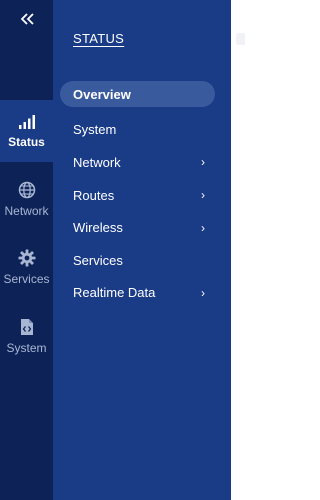 The width and height of the screenshot is (320, 500). What do you see at coordinates (26, 257) in the screenshot?
I see `gear-icon` at bounding box center [26, 257].